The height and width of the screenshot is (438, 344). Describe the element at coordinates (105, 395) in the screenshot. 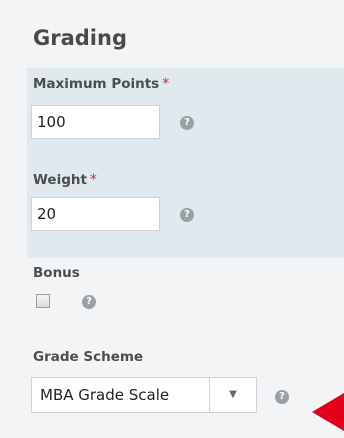

I see `grade-scheme-selected-value: MBA Grade Scale` at that location.